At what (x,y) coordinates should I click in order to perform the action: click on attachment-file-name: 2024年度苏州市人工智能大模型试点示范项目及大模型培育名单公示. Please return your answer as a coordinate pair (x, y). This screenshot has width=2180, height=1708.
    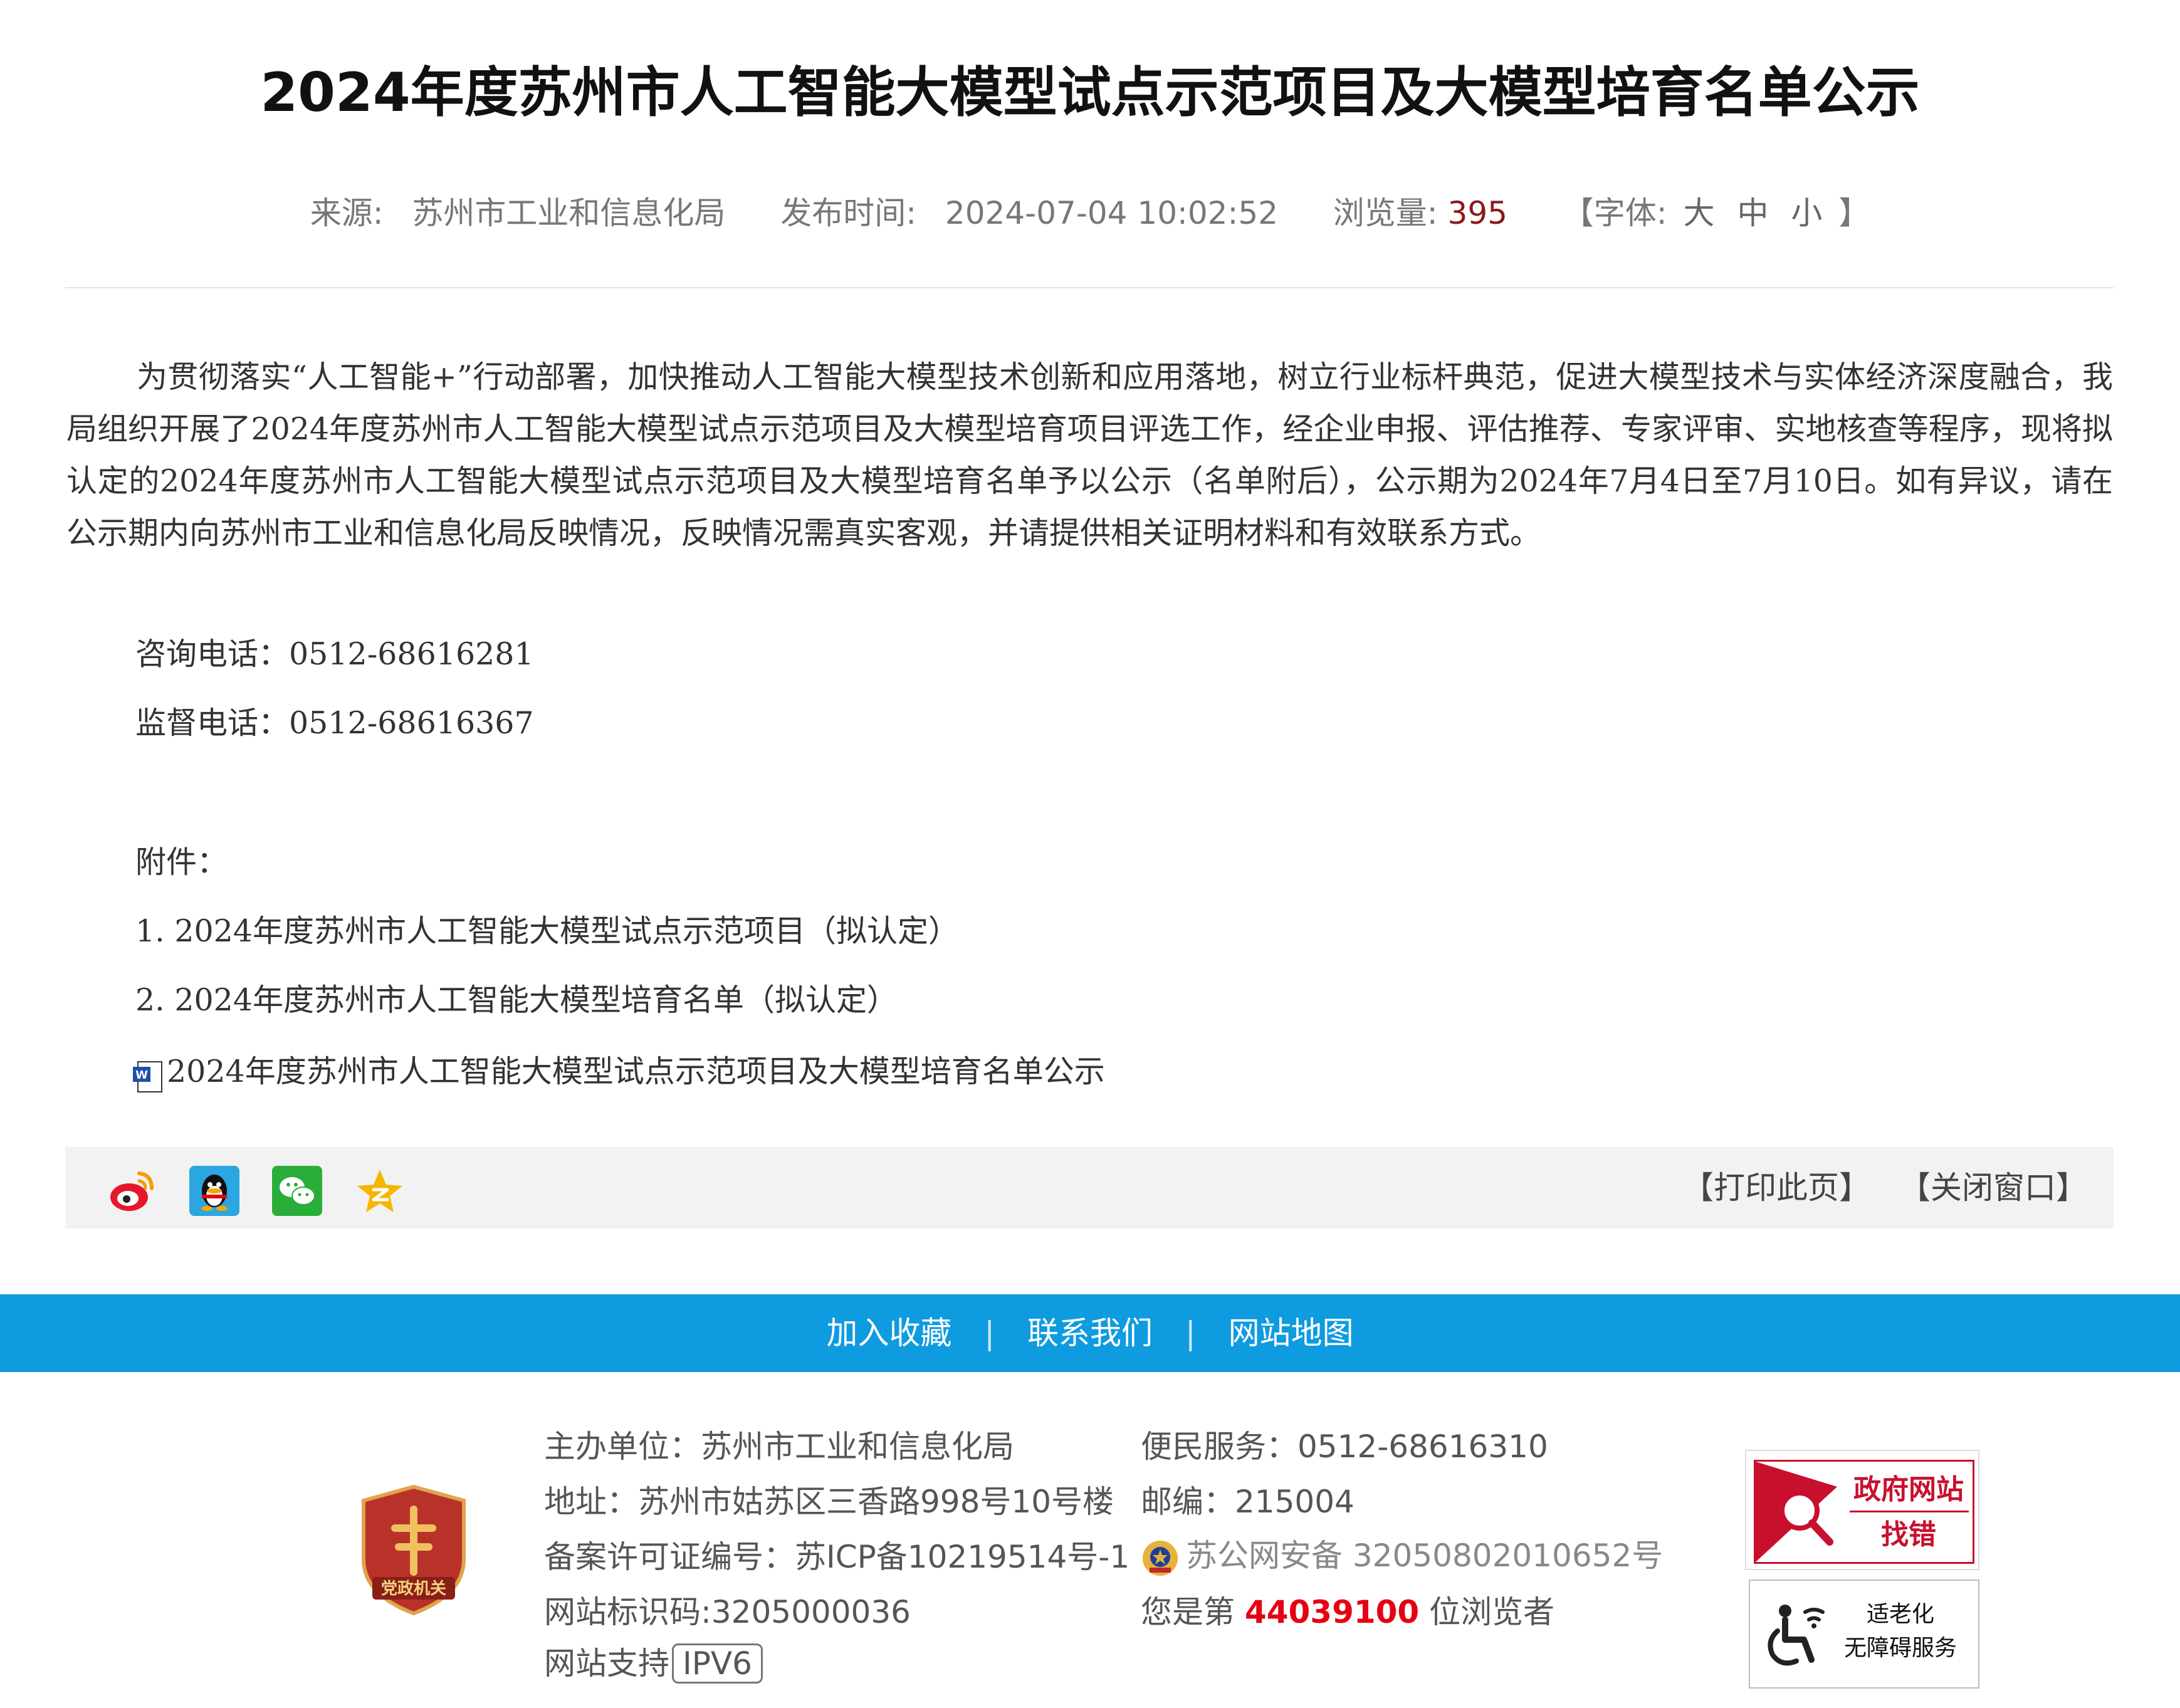
    Looking at the image, I should click on (636, 1071).